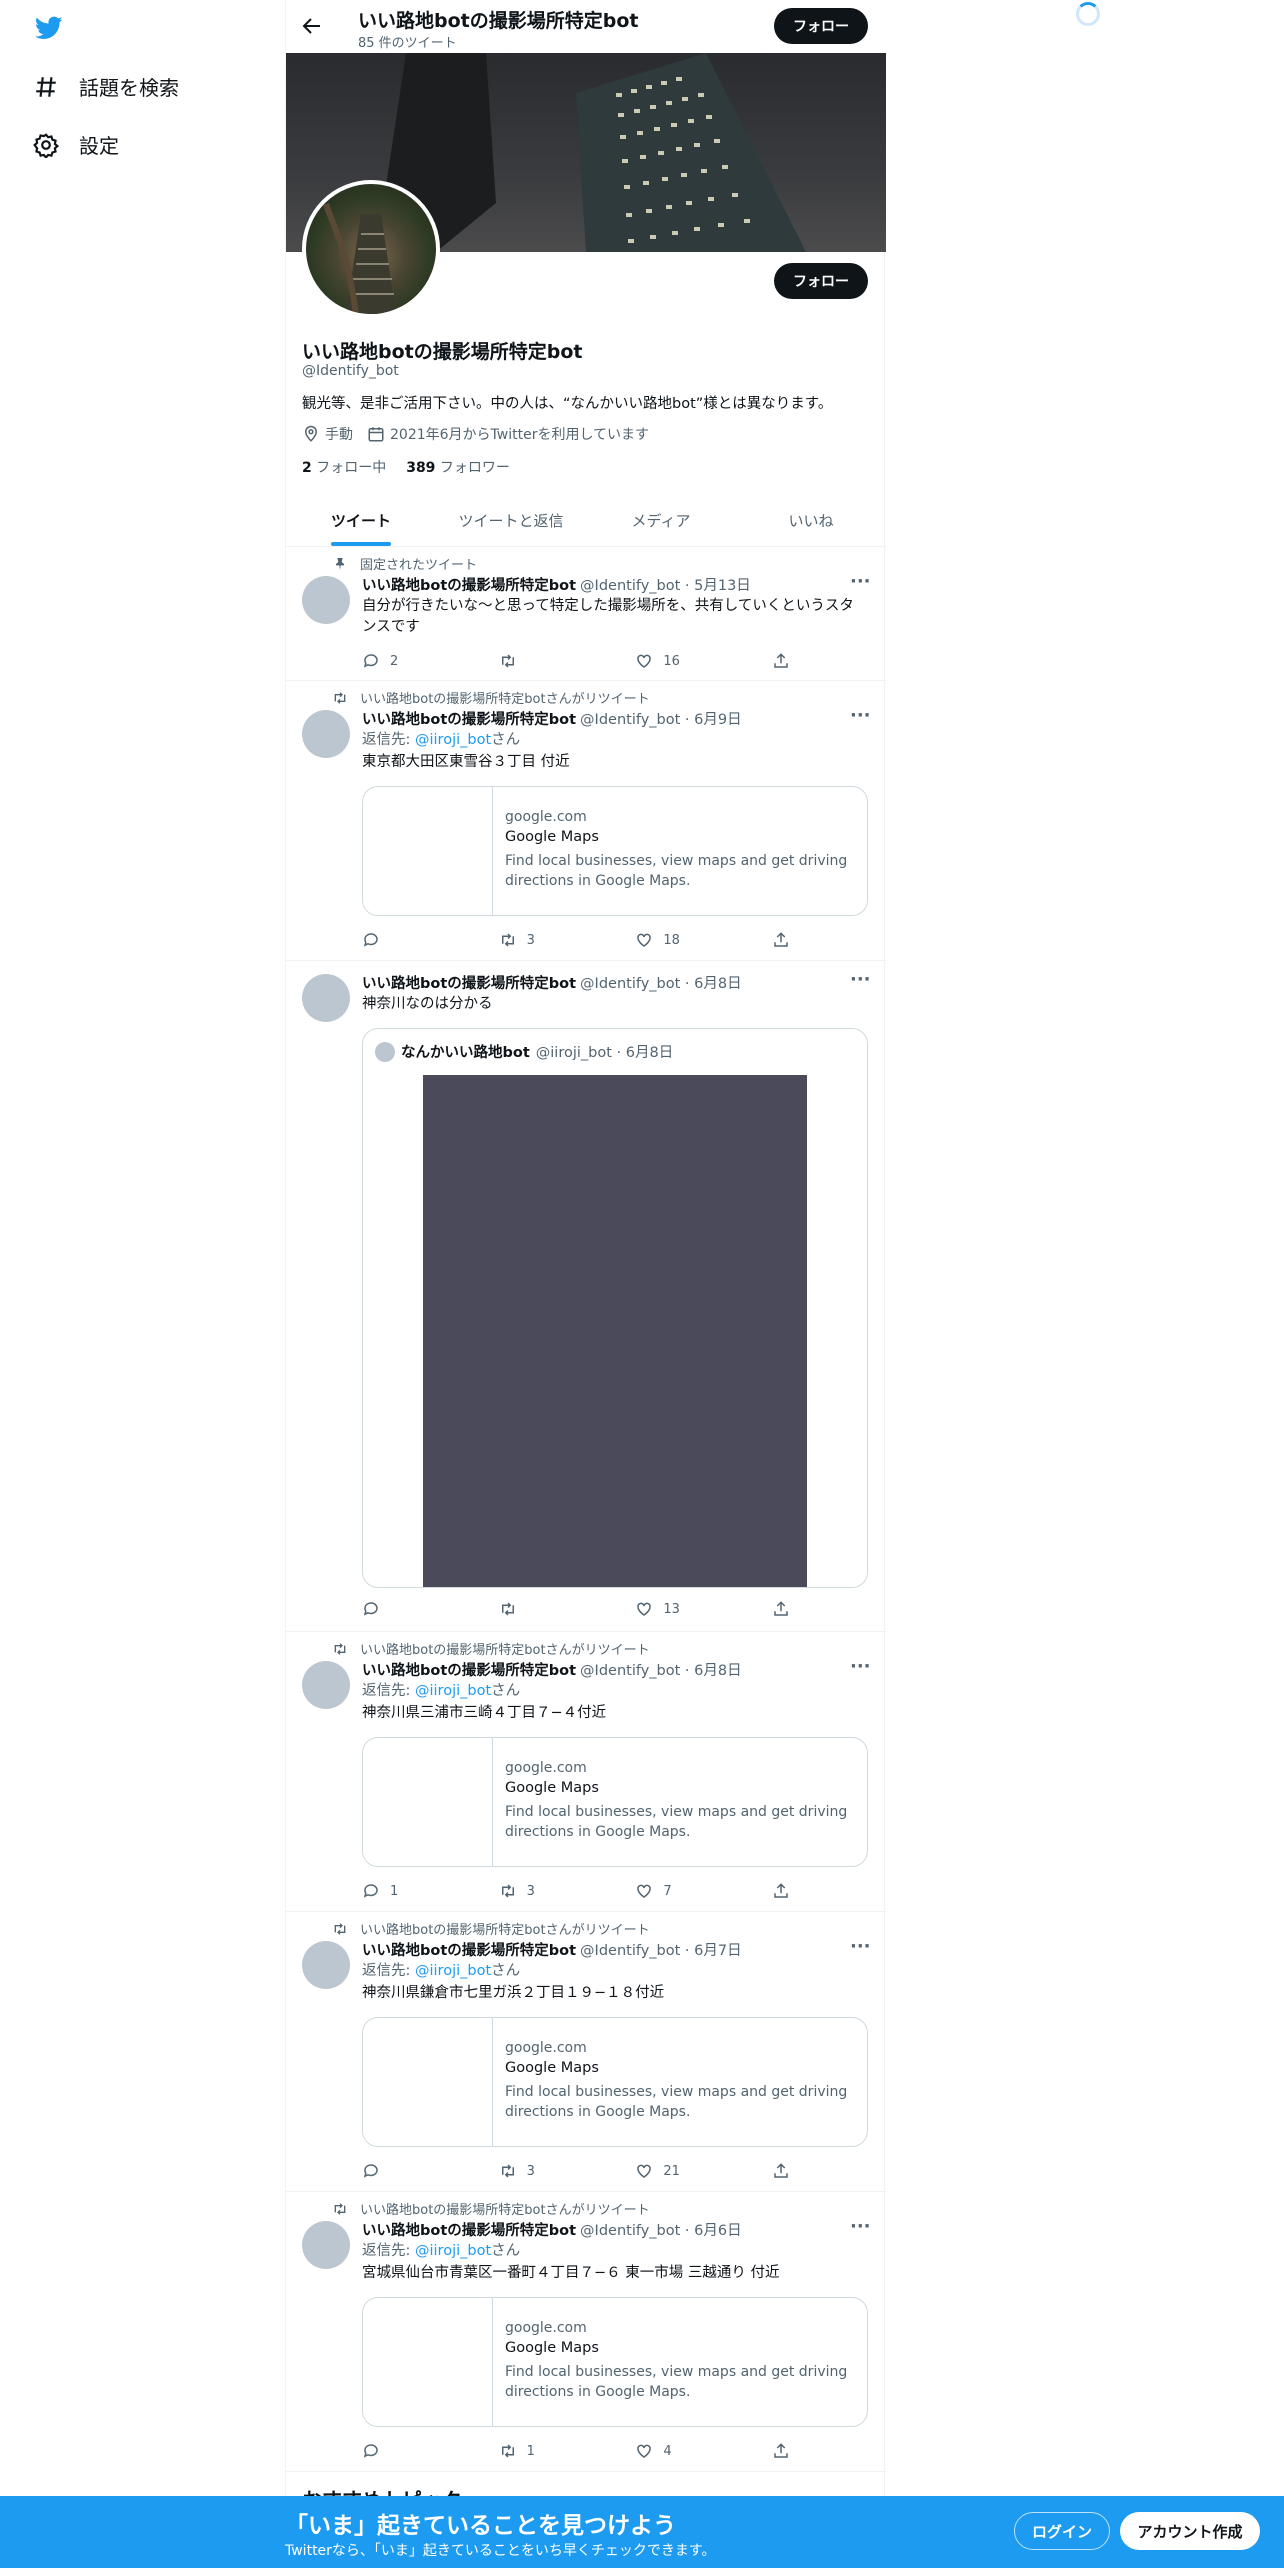 Image resolution: width=1284 pixels, height=2568 pixels. Describe the element at coordinates (76, 144) in the screenshot. I see `nav-settings: 設定` at that location.